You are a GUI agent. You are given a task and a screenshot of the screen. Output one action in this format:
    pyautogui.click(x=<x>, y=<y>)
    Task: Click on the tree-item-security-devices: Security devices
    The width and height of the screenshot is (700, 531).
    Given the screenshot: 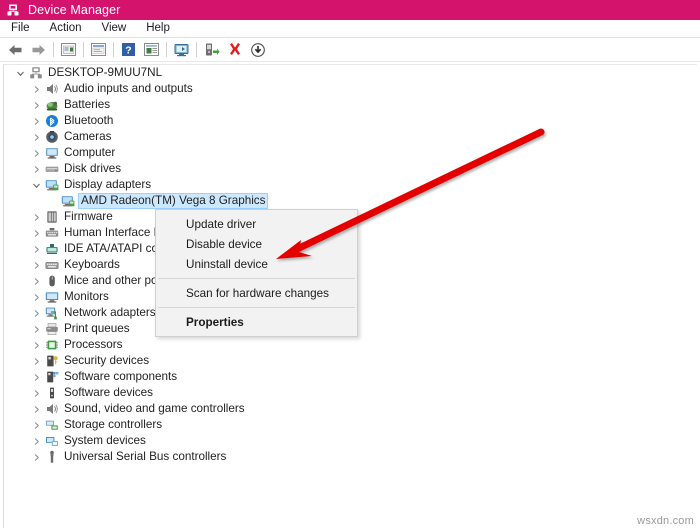 What is the action you would take?
    pyautogui.click(x=350, y=361)
    